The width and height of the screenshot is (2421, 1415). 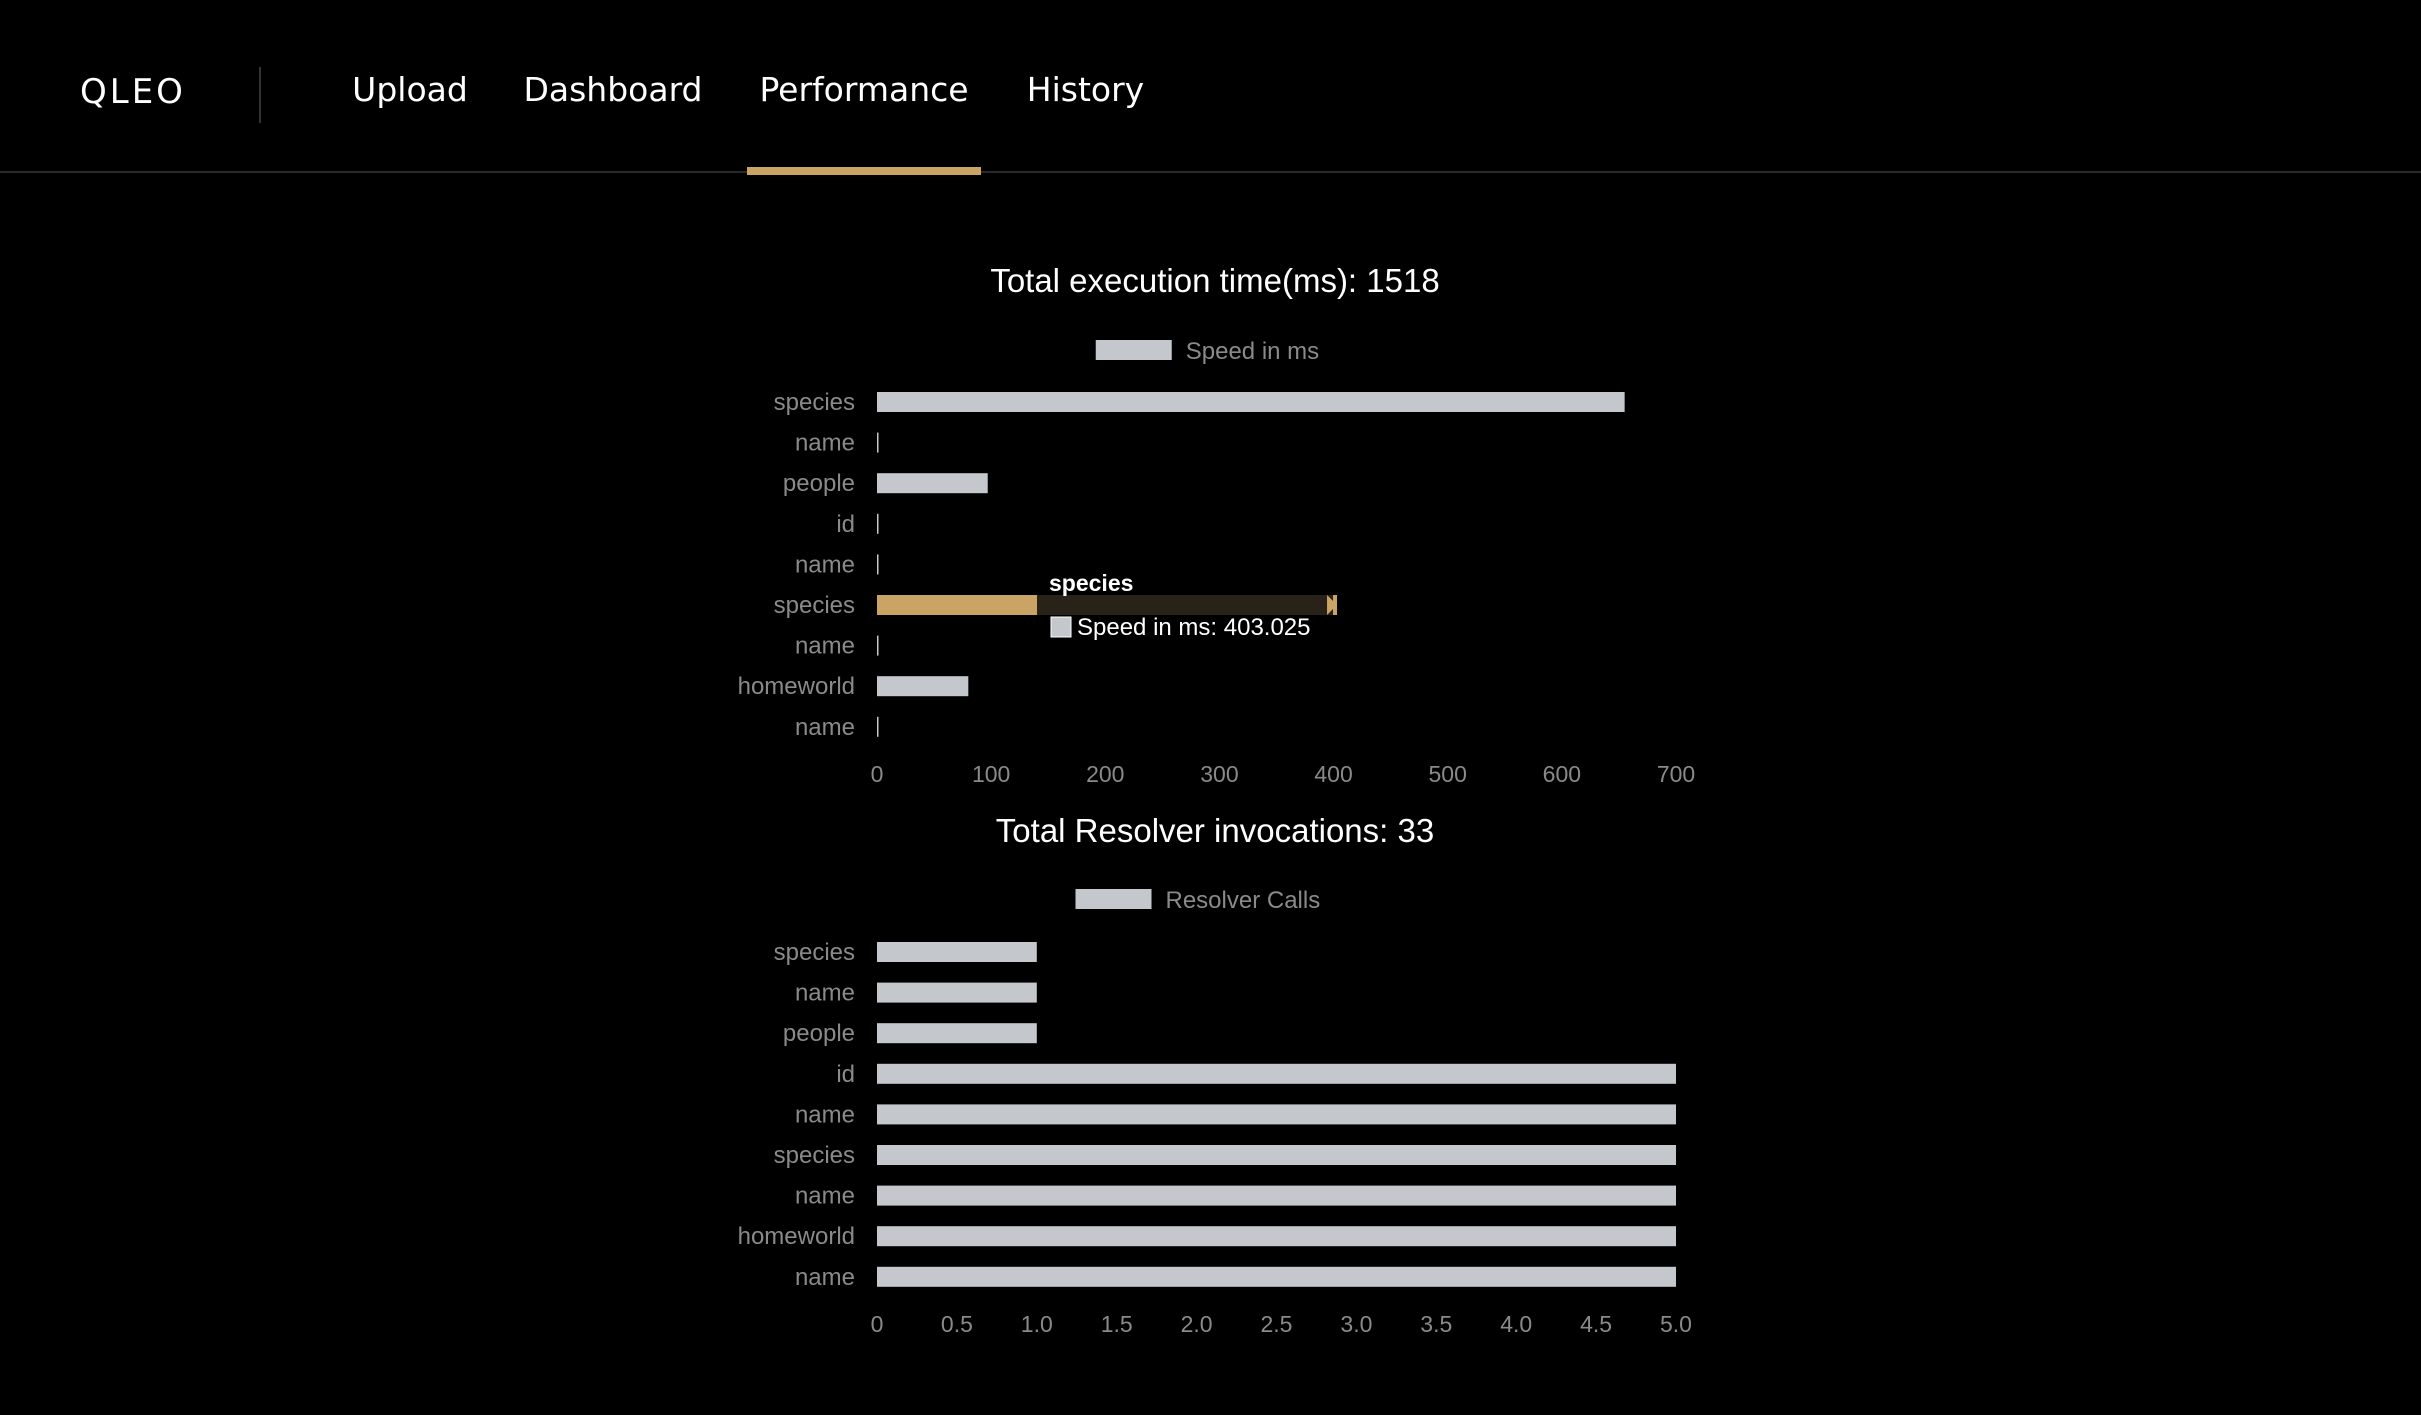 I want to click on exec-time-legend-swatch, so click(x=1133, y=350).